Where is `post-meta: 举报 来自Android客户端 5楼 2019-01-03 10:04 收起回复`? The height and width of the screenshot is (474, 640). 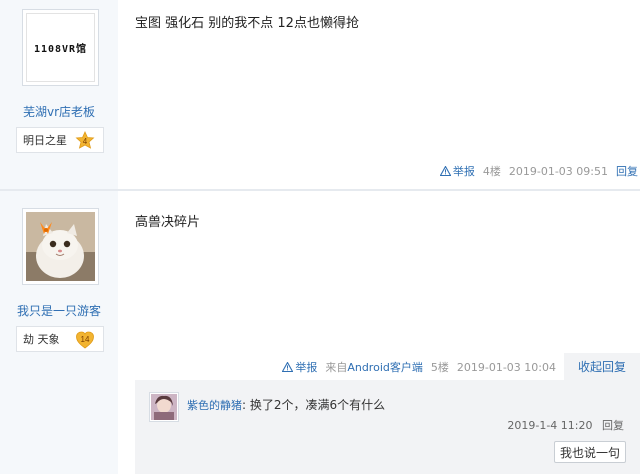 post-meta: 举报 来自Android客户端 5楼 2019-01-03 10:04 收起回复 is located at coordinates (461, 367).